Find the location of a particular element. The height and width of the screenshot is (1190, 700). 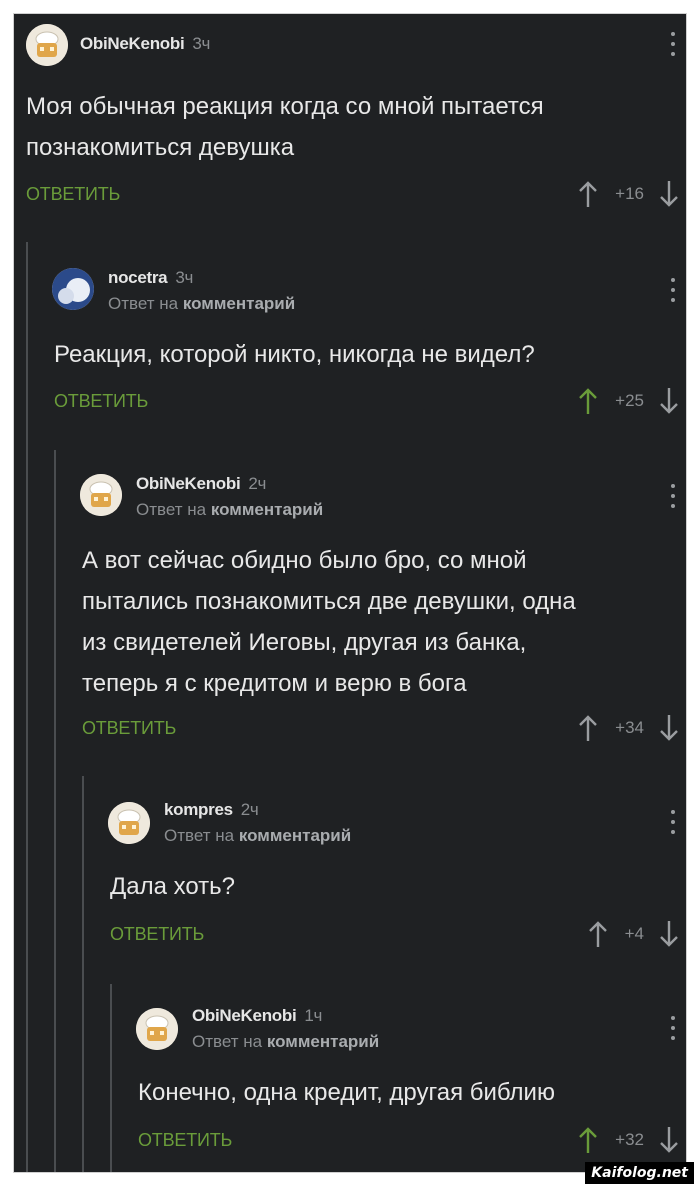

vote-controls: +16 is located at coordinates (628, 194).